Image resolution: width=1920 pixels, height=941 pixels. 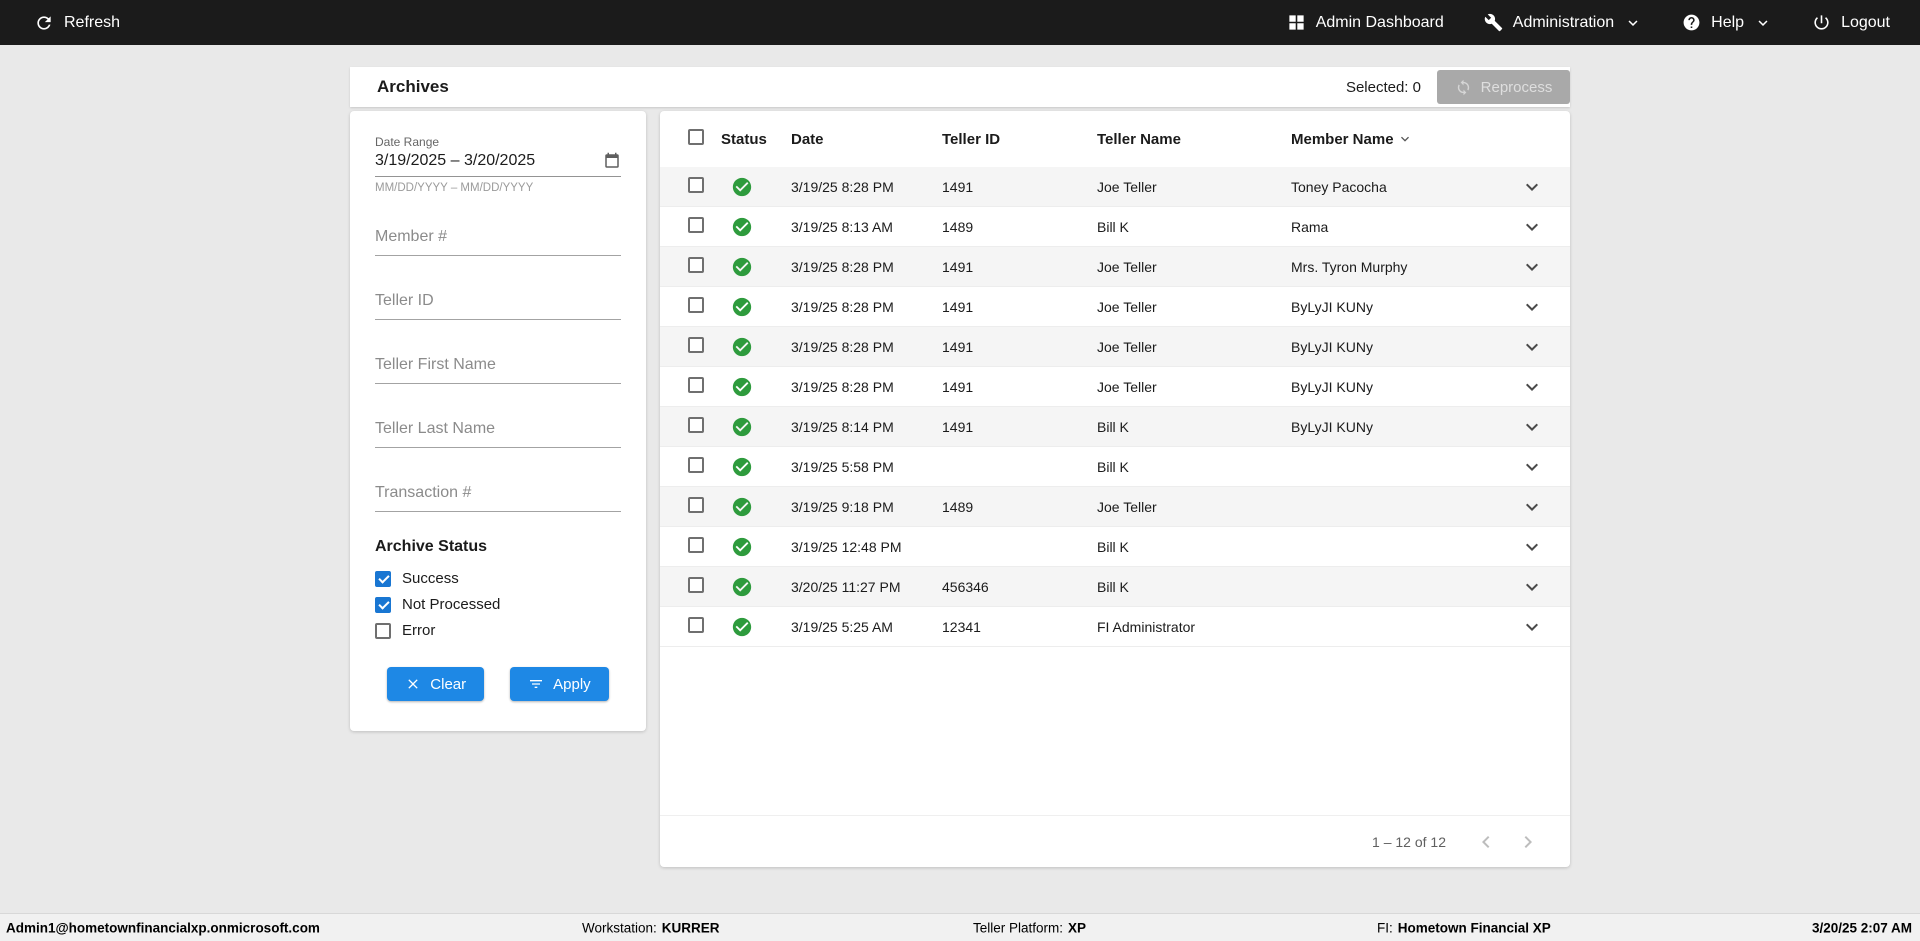 What do you see at coordinates (612, 161) in the screenshot?
I see `calendar-icon` at bounding box center [612, 161].